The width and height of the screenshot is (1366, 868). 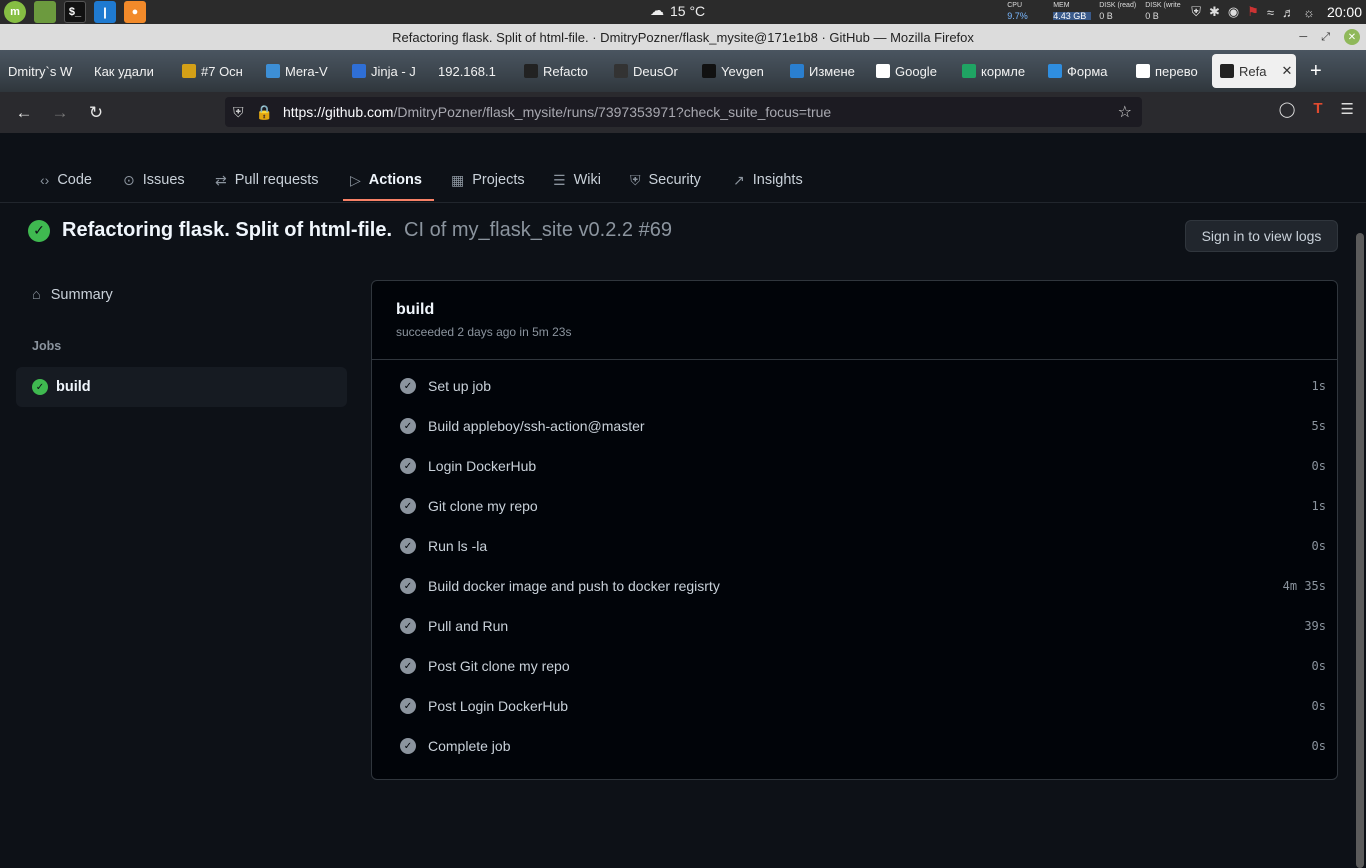 What do you see at coordinates (267, 180) in the screenshot?
I see `tab-pull-requests: ⇄ Pull requests` at bounding box center [267, 180].